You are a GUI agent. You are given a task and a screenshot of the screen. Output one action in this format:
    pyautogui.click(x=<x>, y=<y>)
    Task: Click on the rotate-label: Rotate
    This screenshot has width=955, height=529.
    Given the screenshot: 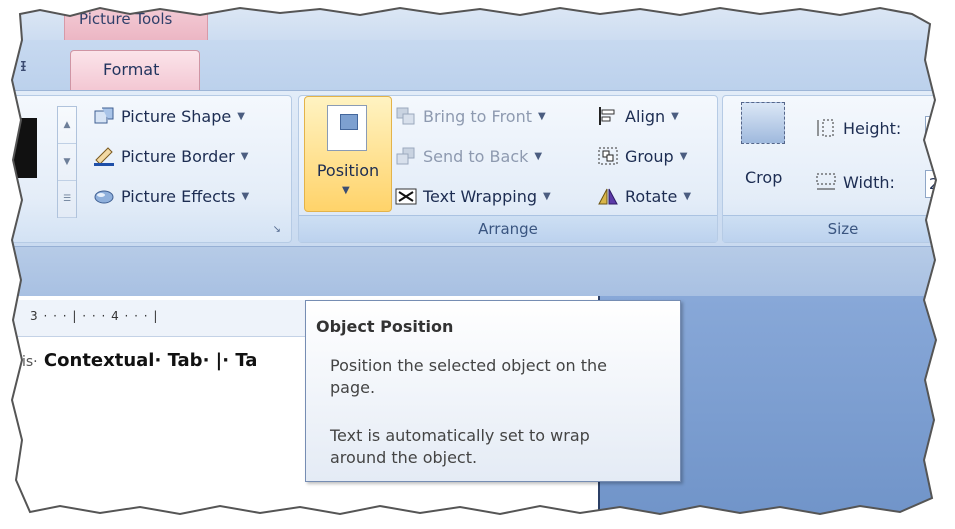 What is the action you would take?
    pyautogui.click(x=651, y=196)
    